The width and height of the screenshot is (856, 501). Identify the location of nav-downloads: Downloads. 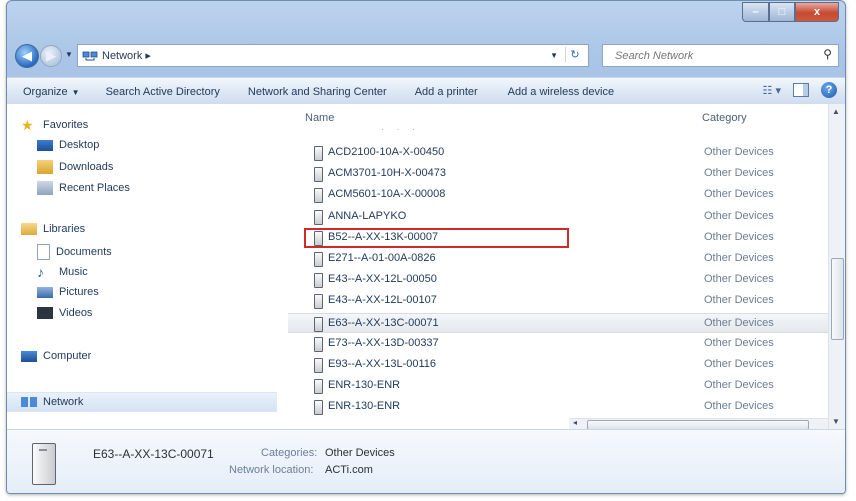
(75, 167).